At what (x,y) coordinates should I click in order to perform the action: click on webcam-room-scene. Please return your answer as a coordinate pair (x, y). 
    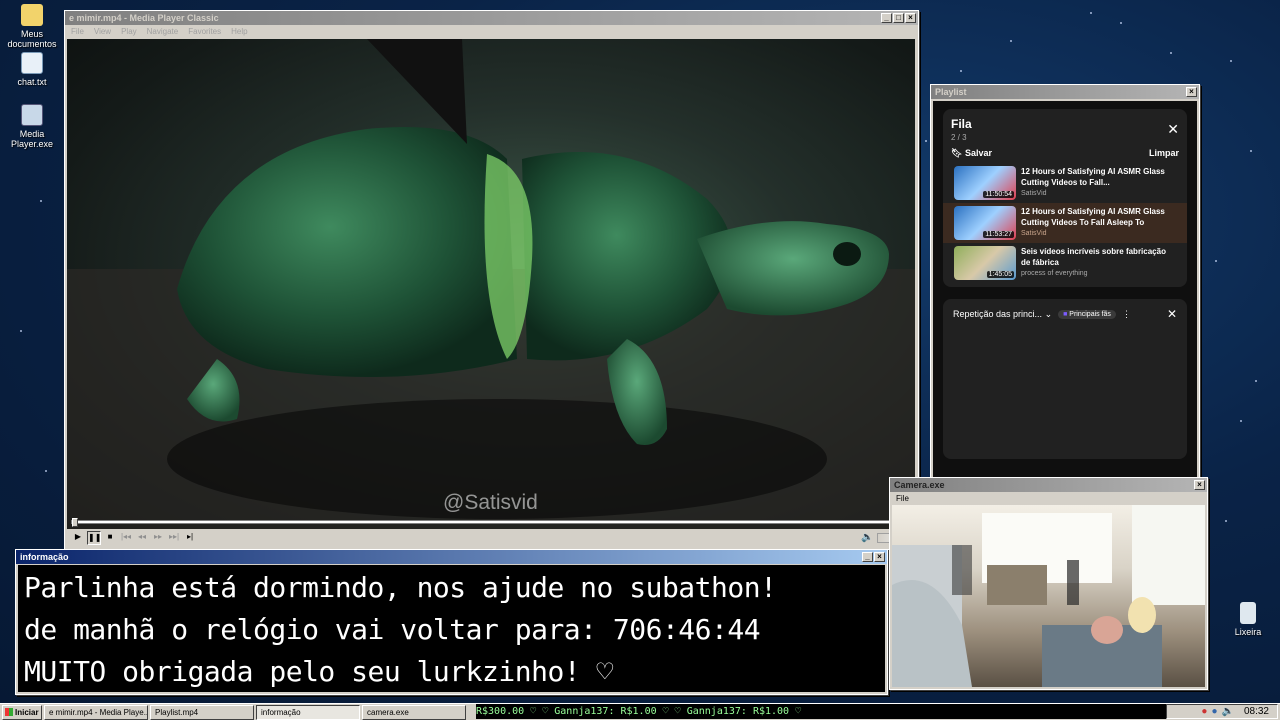
    Looking at the image, I should click on (1048, 596).